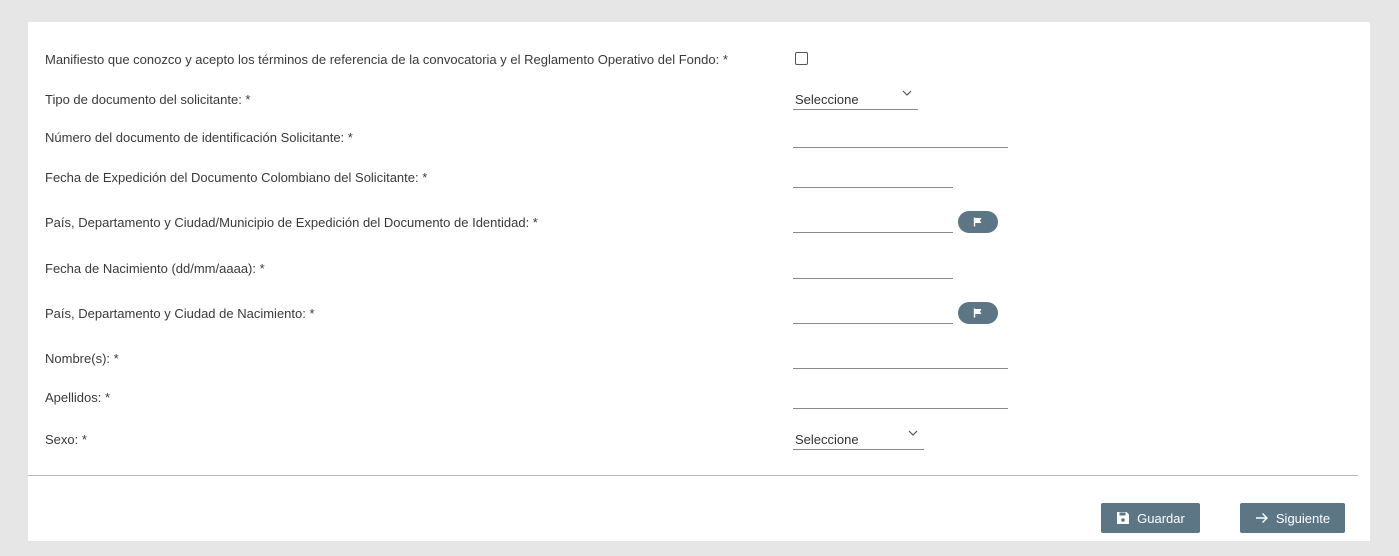 This screenshot has width=1399, height=556. I want to click on sex-select: Seleccione, so click(858, 439).